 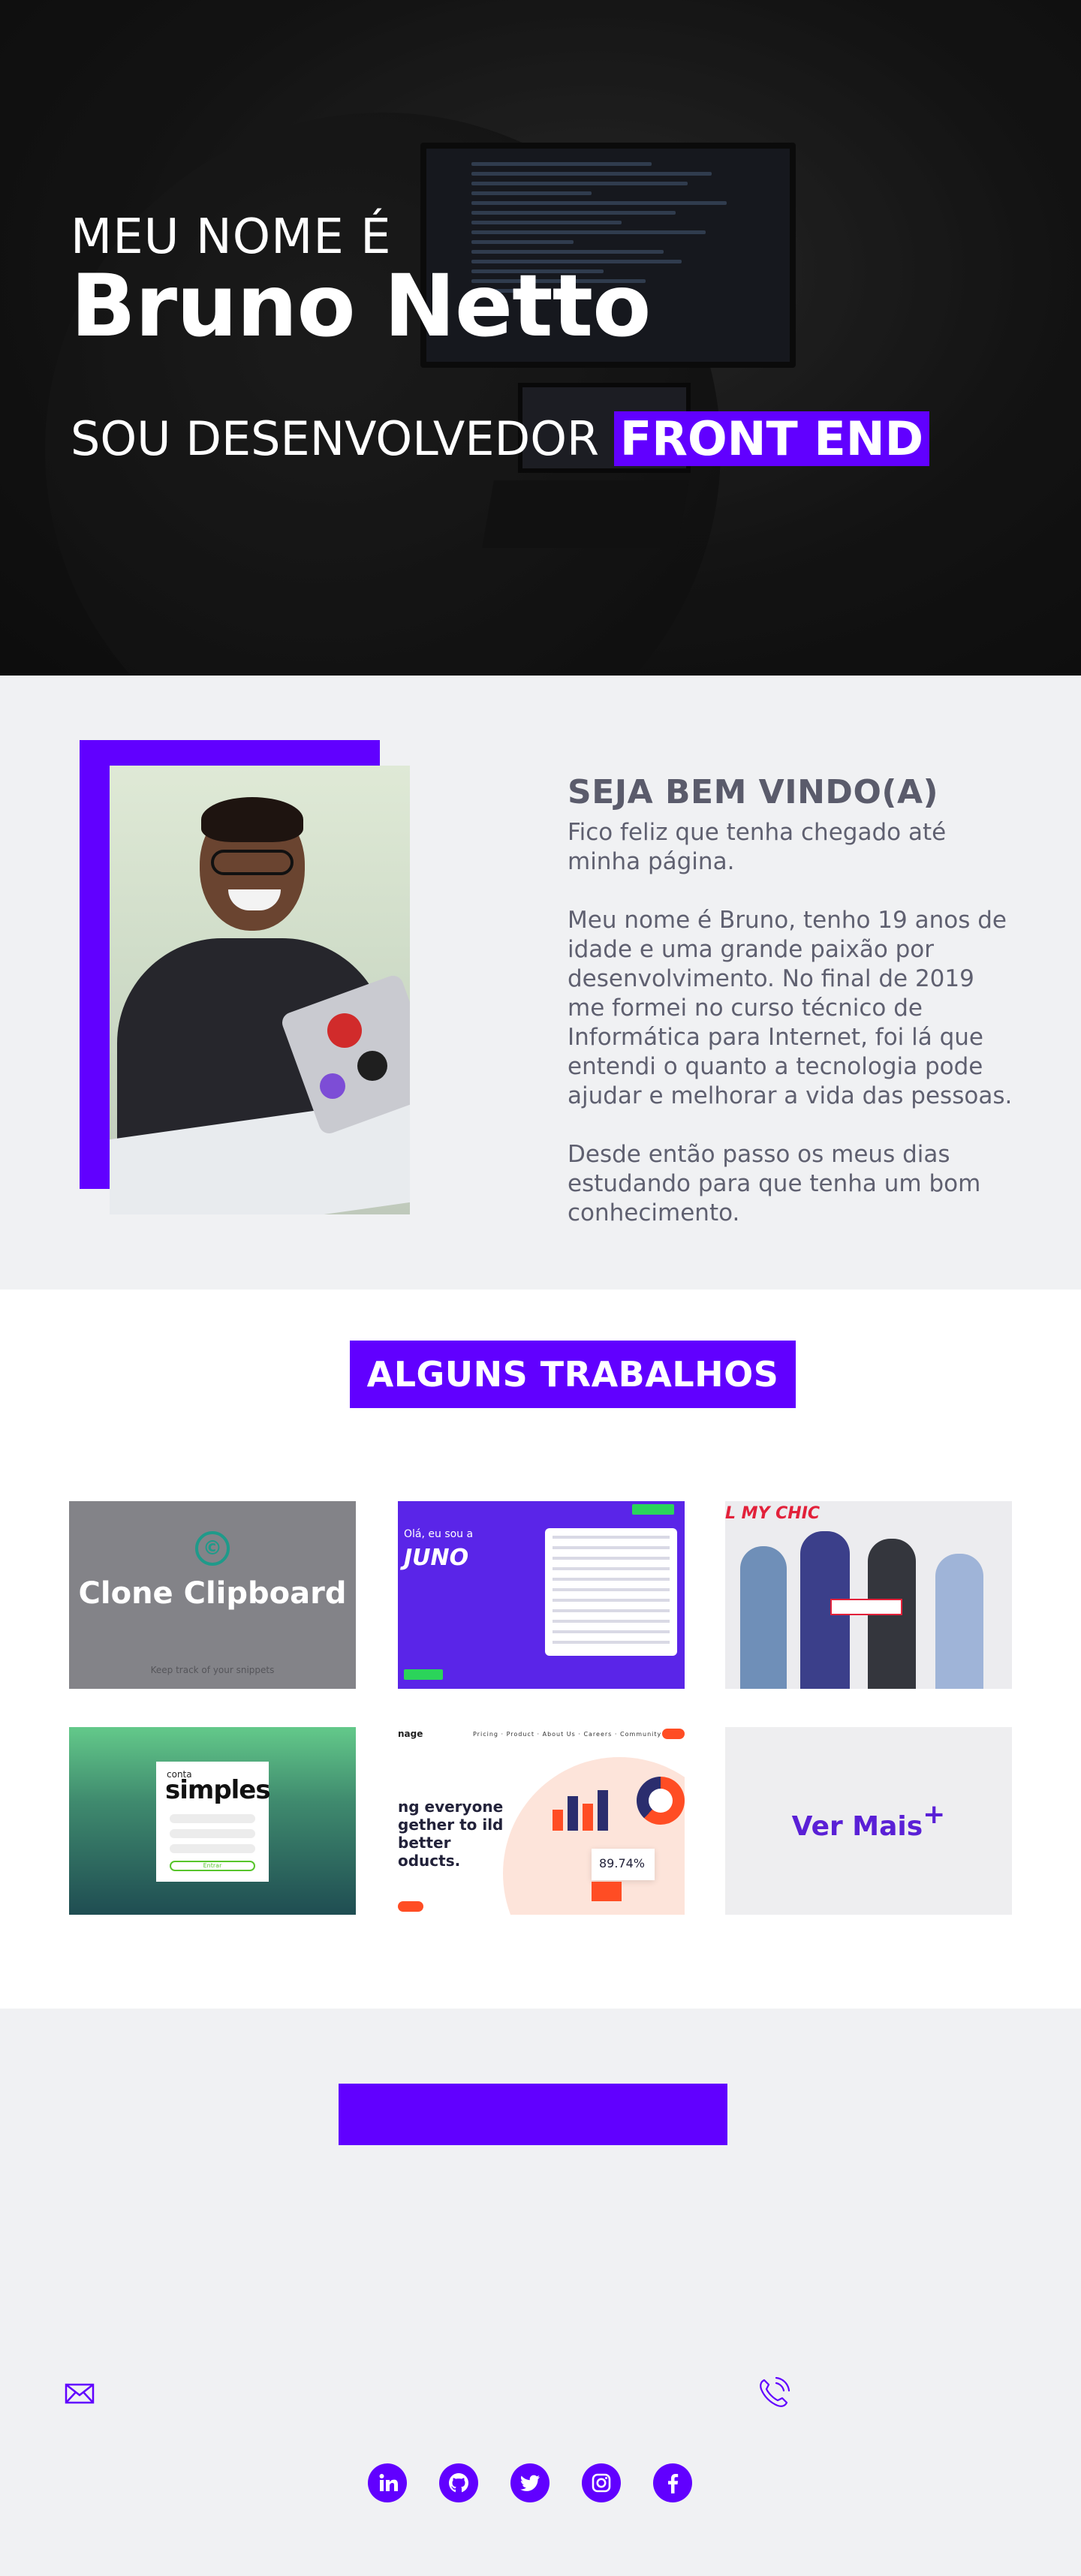 What do you see at coordinates (586, 1808) in the screenshot?
I see `bar-chart-icon` at bounding box center [586, 1808].